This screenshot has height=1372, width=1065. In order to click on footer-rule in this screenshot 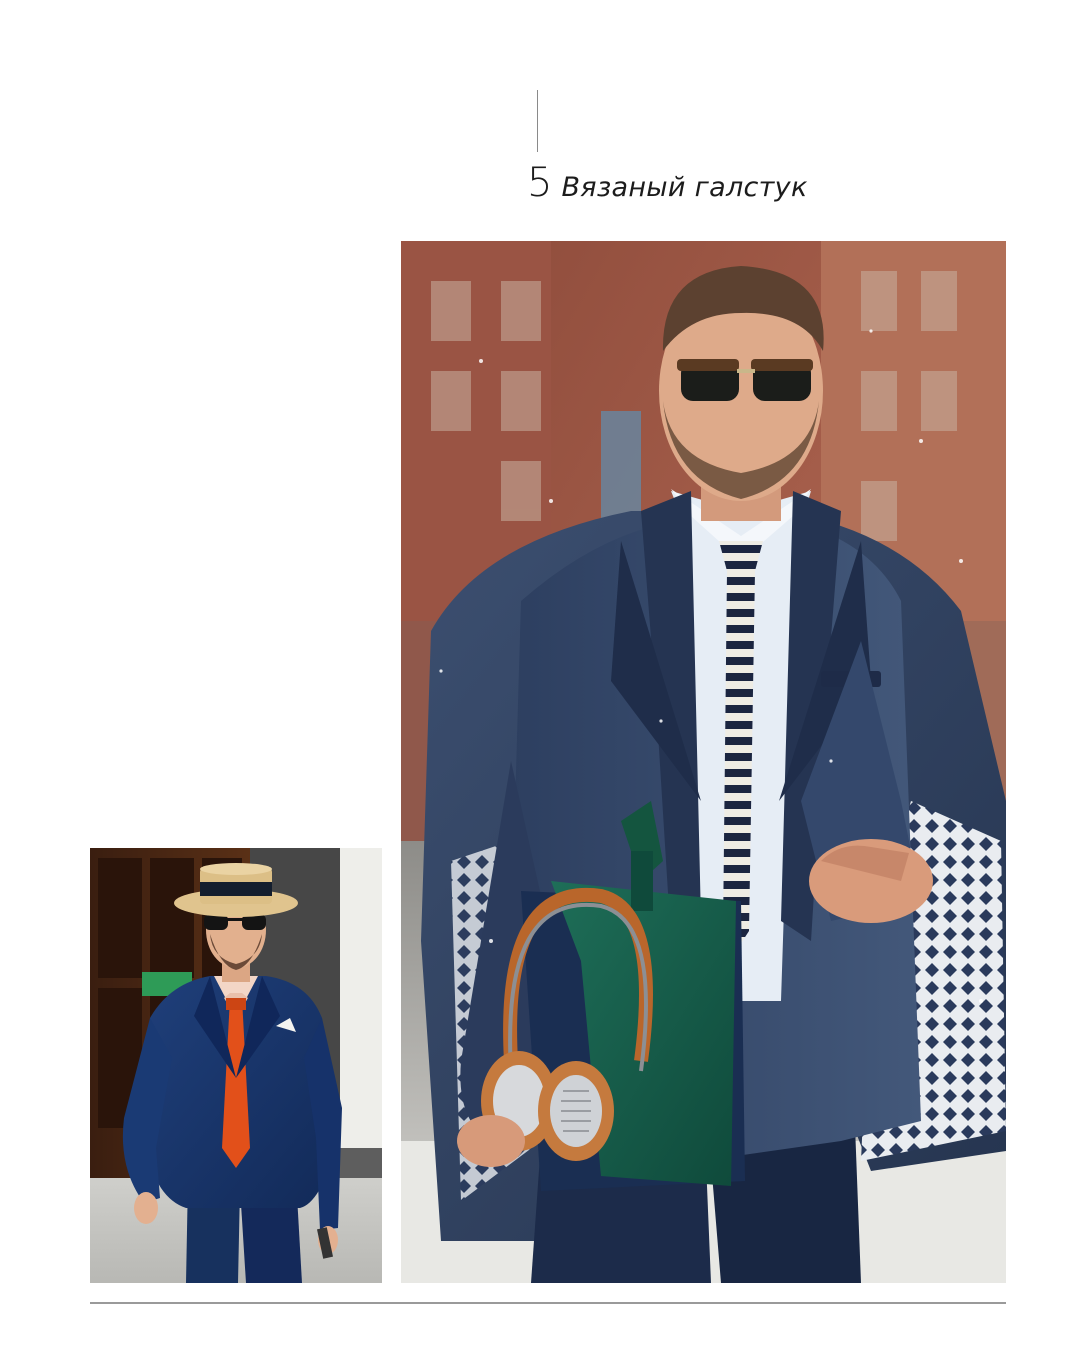, I will do `click(548, 1303)`.